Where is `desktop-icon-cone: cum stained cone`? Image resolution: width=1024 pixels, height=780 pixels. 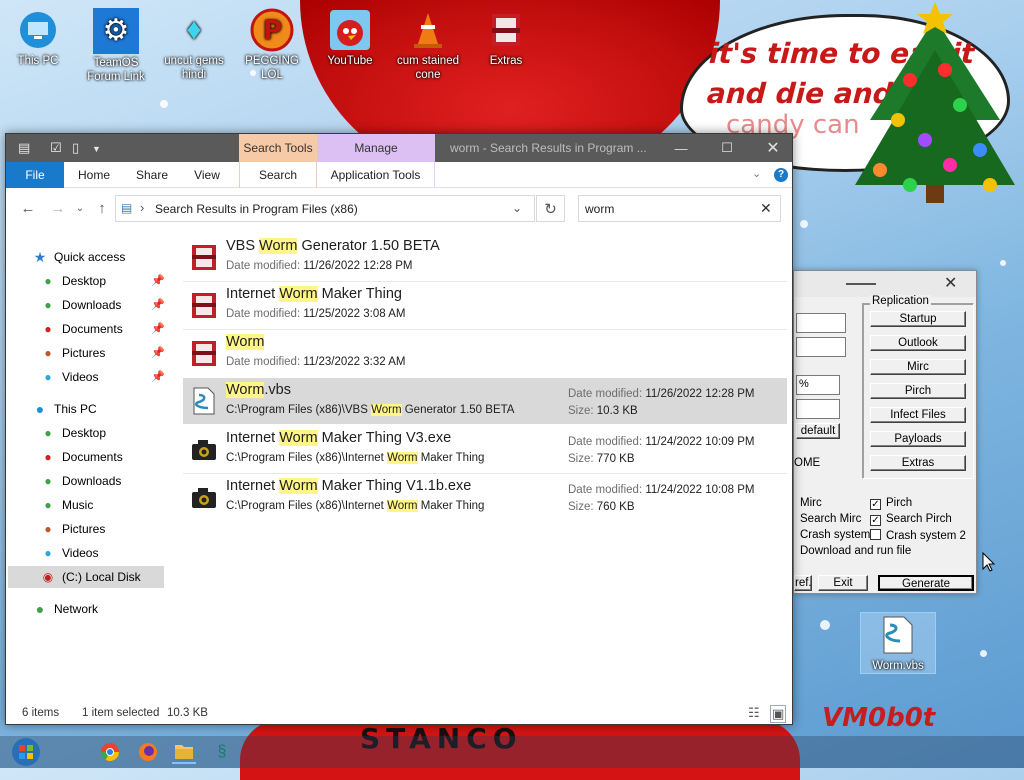
desktop-icon-cone: cum stained cone is located at coordinates (428, 45).